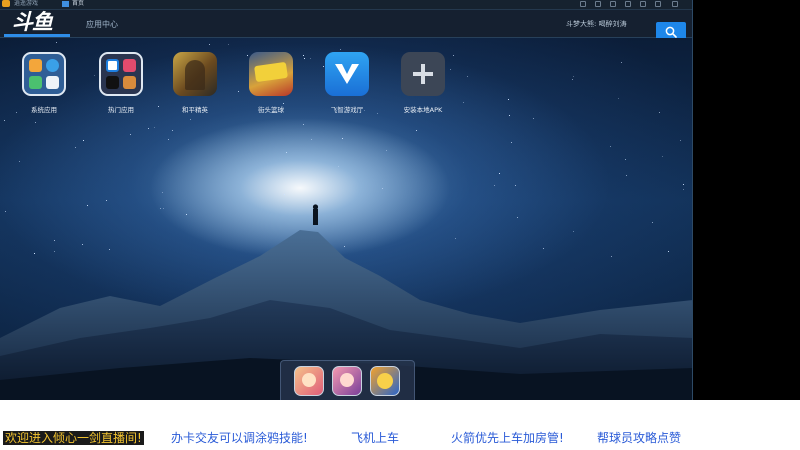 Image resolution: width=800 pixels, height=450 pixels. I want to click on app-popular-apps: 热门应用, so click(121, 87).